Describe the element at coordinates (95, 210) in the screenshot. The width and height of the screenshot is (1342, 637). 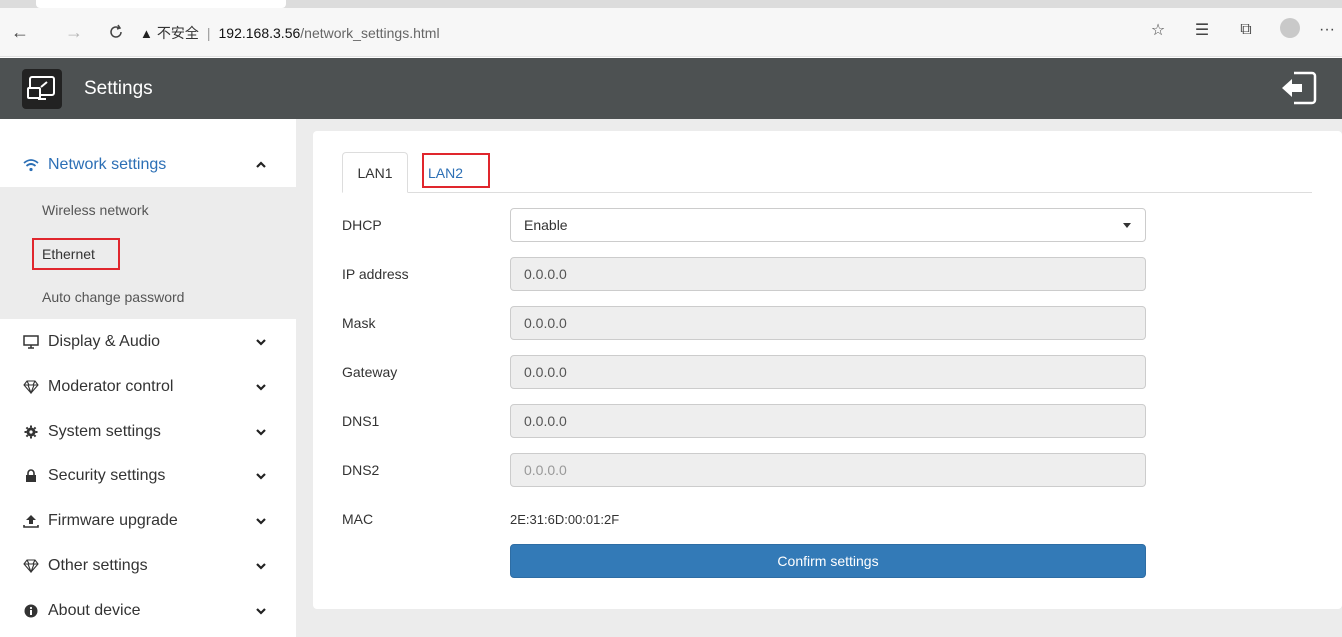
I see `submenu-item-wireless-network: Wireless network` at that location.